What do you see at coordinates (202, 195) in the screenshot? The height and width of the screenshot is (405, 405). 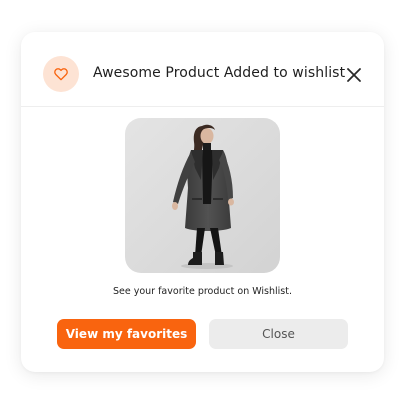 I see `product-image` at bounding box center [202, 195].